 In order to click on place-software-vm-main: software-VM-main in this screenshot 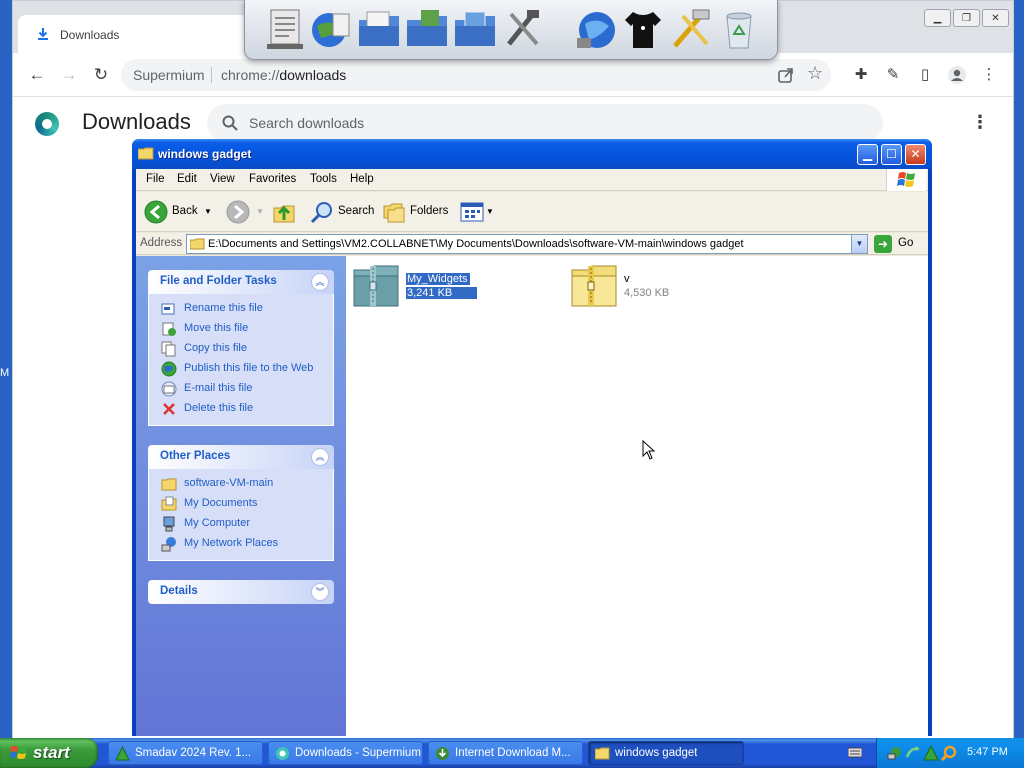, I will do `click(241, 484)`.